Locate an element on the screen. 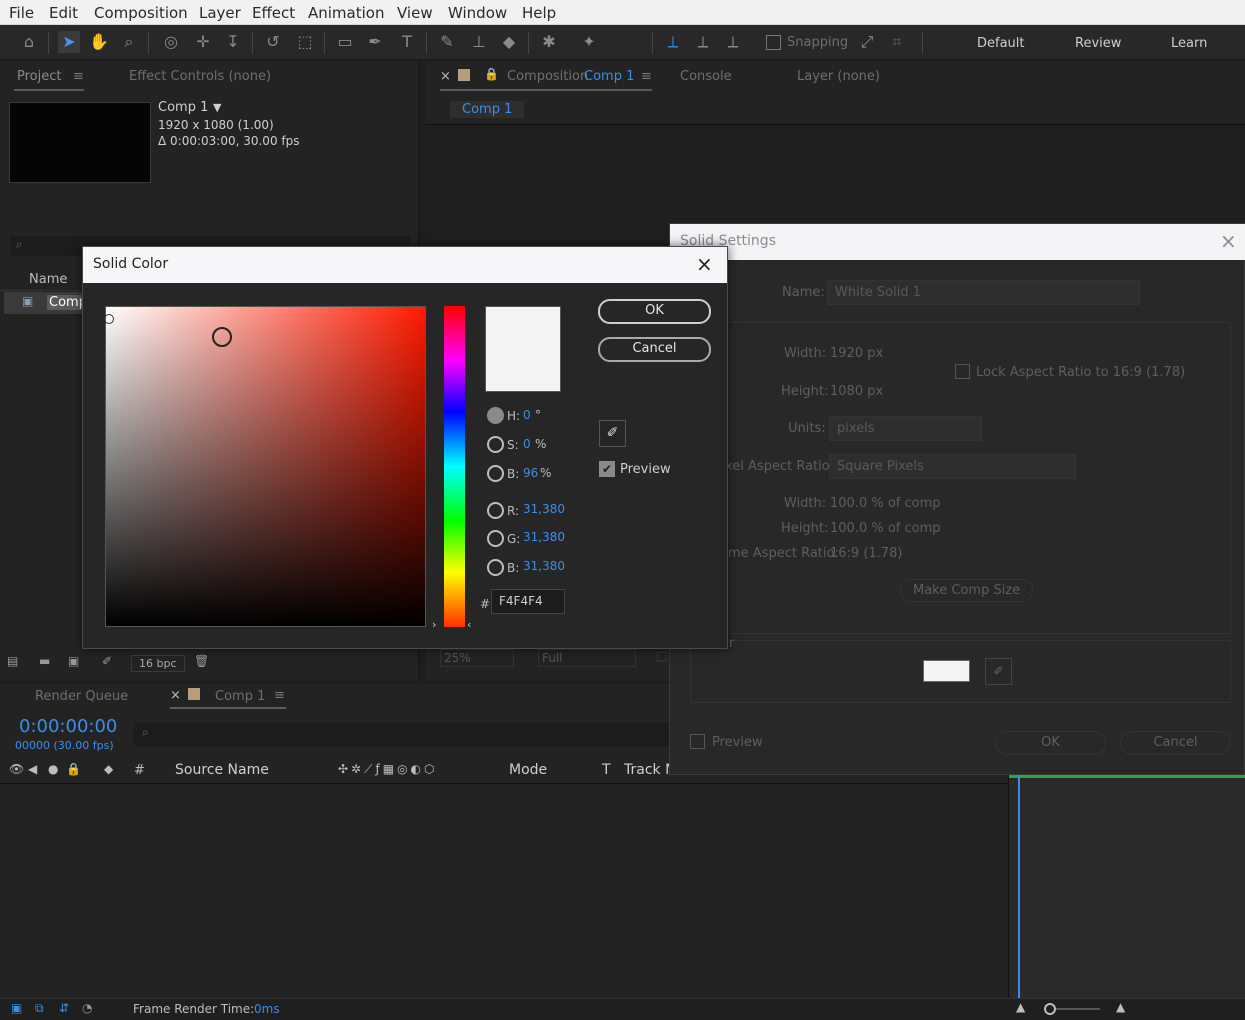 The width and height of the screenshot is (1245, 1020). eraser-tool-icon: ◆ is located at coordinates (509, 42).